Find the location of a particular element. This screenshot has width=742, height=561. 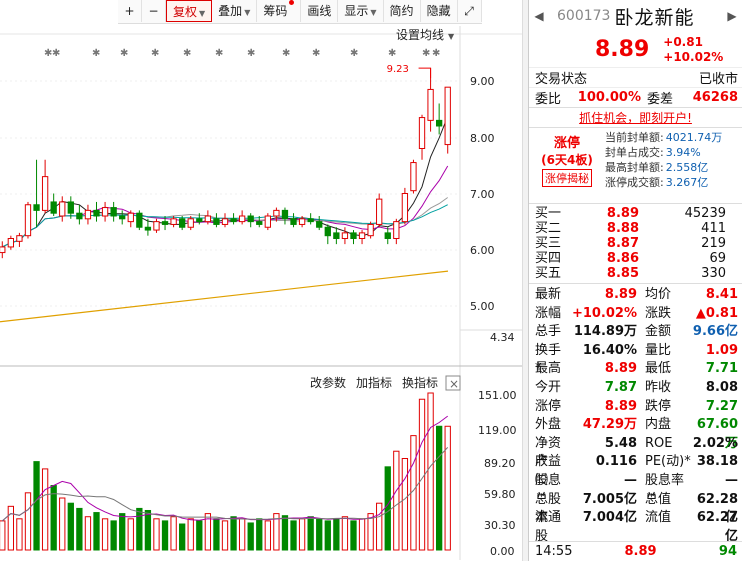

bid-label: 买二 is located at coordinates (548, 228).